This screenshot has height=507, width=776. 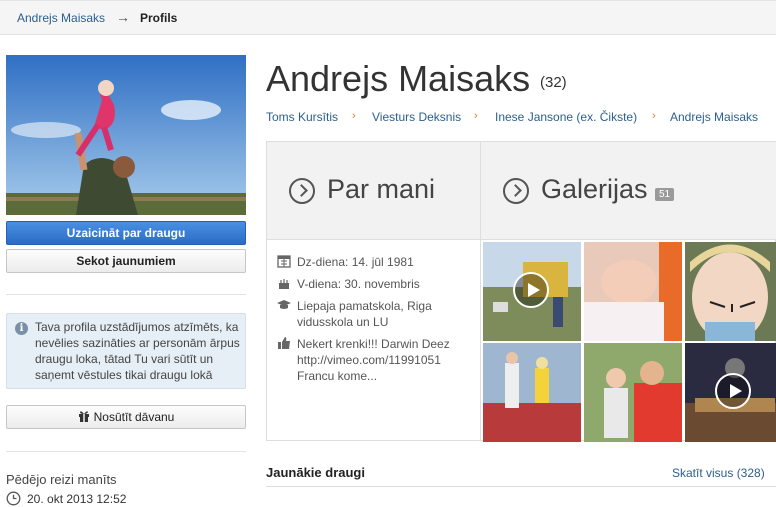 I want to click on about-title: Par mani, so click(x=381, y=189).